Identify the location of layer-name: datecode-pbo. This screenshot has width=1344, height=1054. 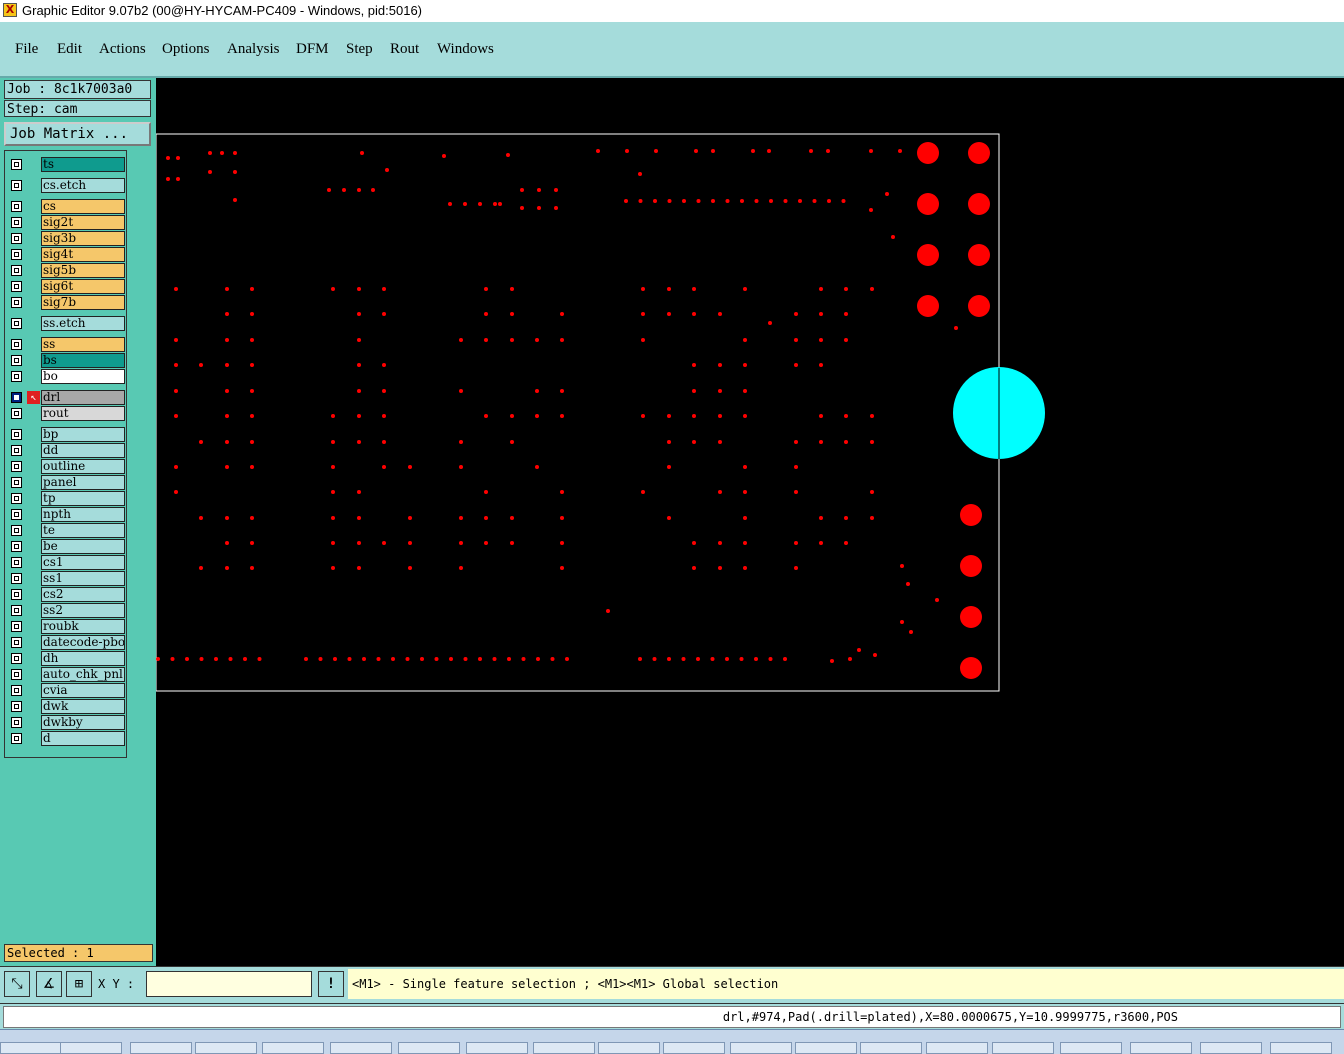
(83, 642).